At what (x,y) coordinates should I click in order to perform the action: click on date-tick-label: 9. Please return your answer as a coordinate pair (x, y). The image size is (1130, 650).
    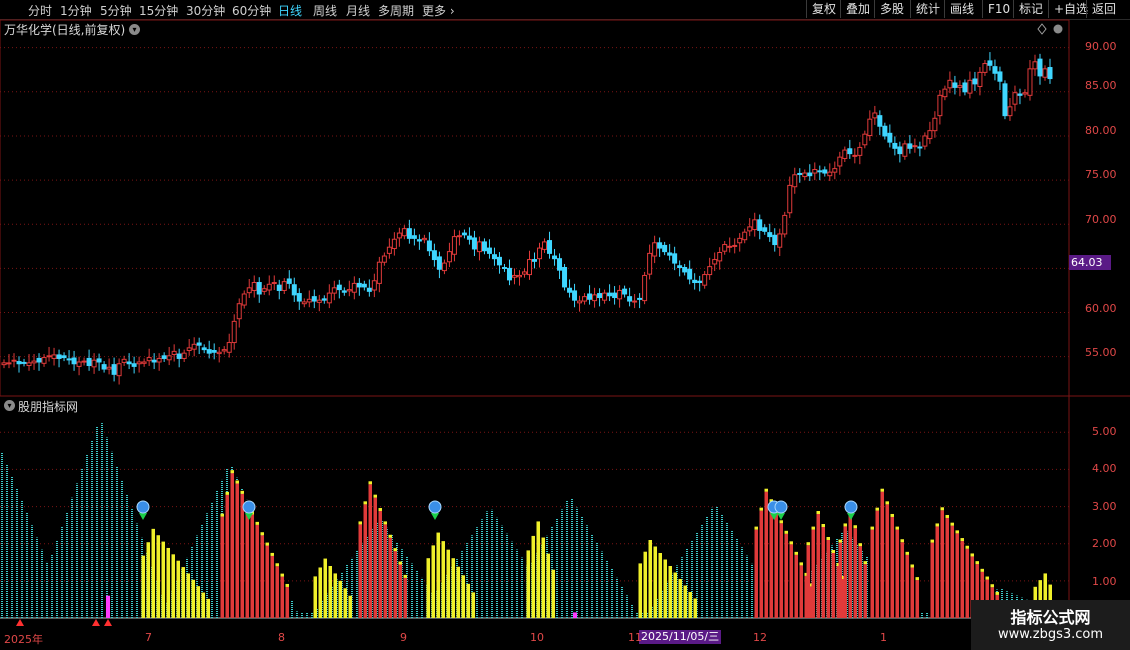
    Looking at the image, I should click on (403, 637).